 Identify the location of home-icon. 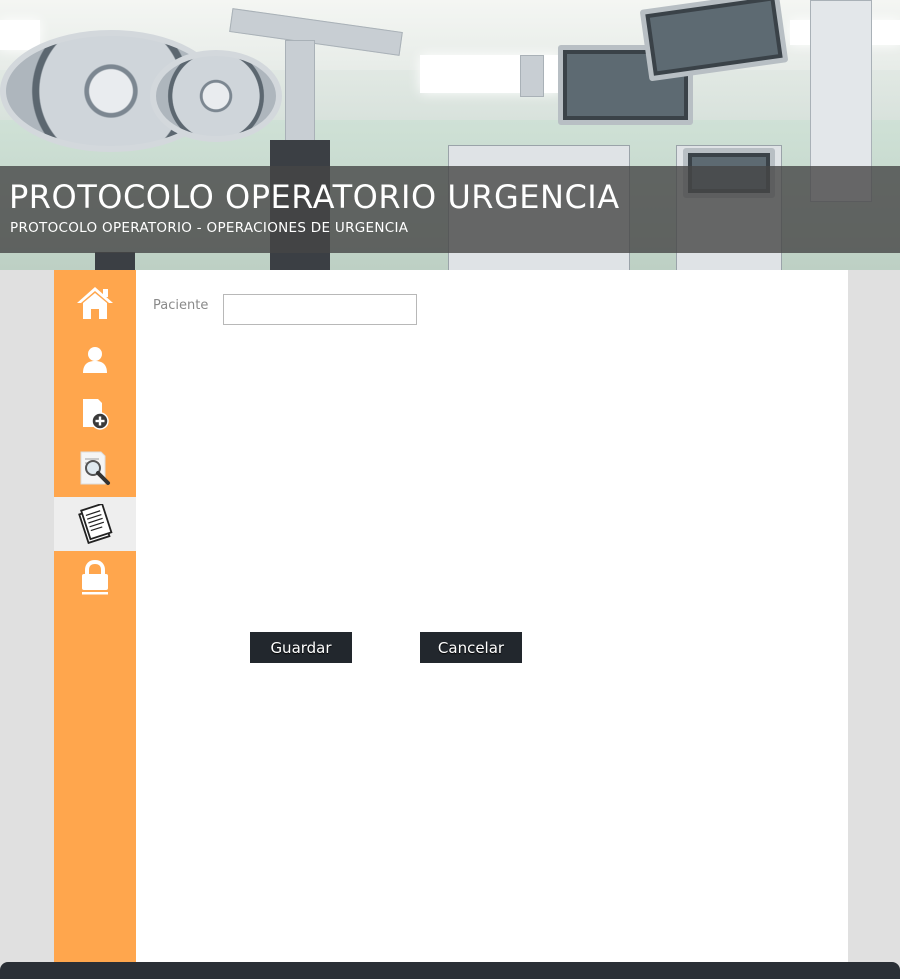
(95, 303).